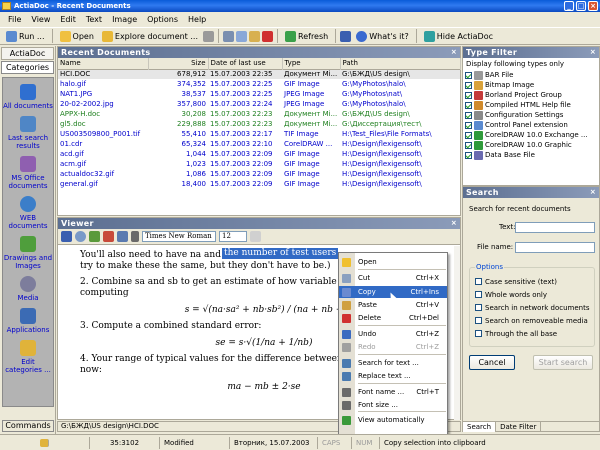  I want to click on column-type: Type, so click(311, 63).